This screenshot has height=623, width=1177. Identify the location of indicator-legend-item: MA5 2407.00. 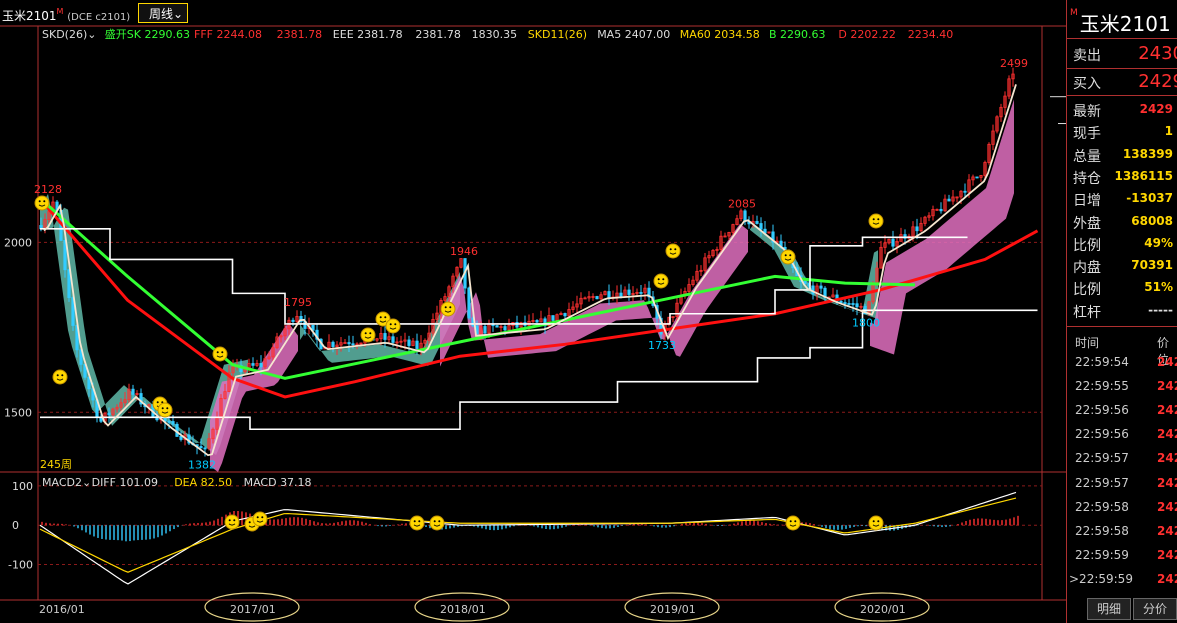
(633, 34).